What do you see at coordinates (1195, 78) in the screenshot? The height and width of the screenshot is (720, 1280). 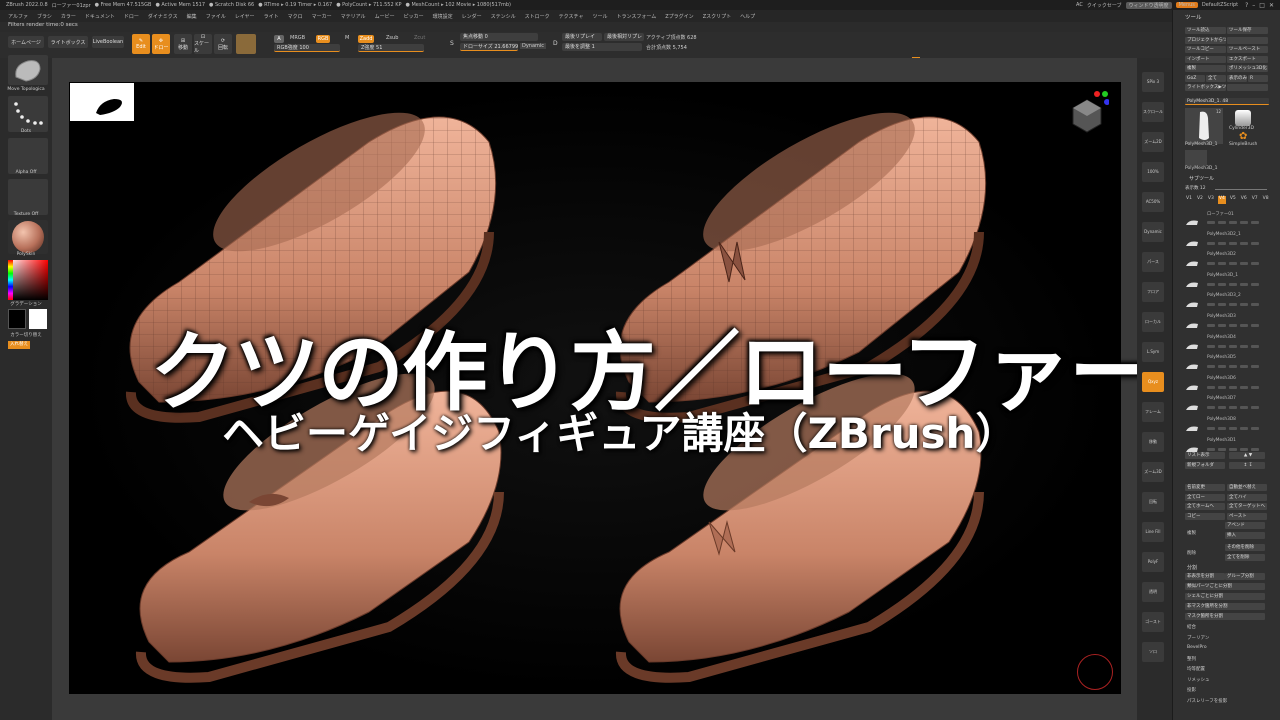 I see `tool-button: GoZ` at bounding box center [1195, 78].